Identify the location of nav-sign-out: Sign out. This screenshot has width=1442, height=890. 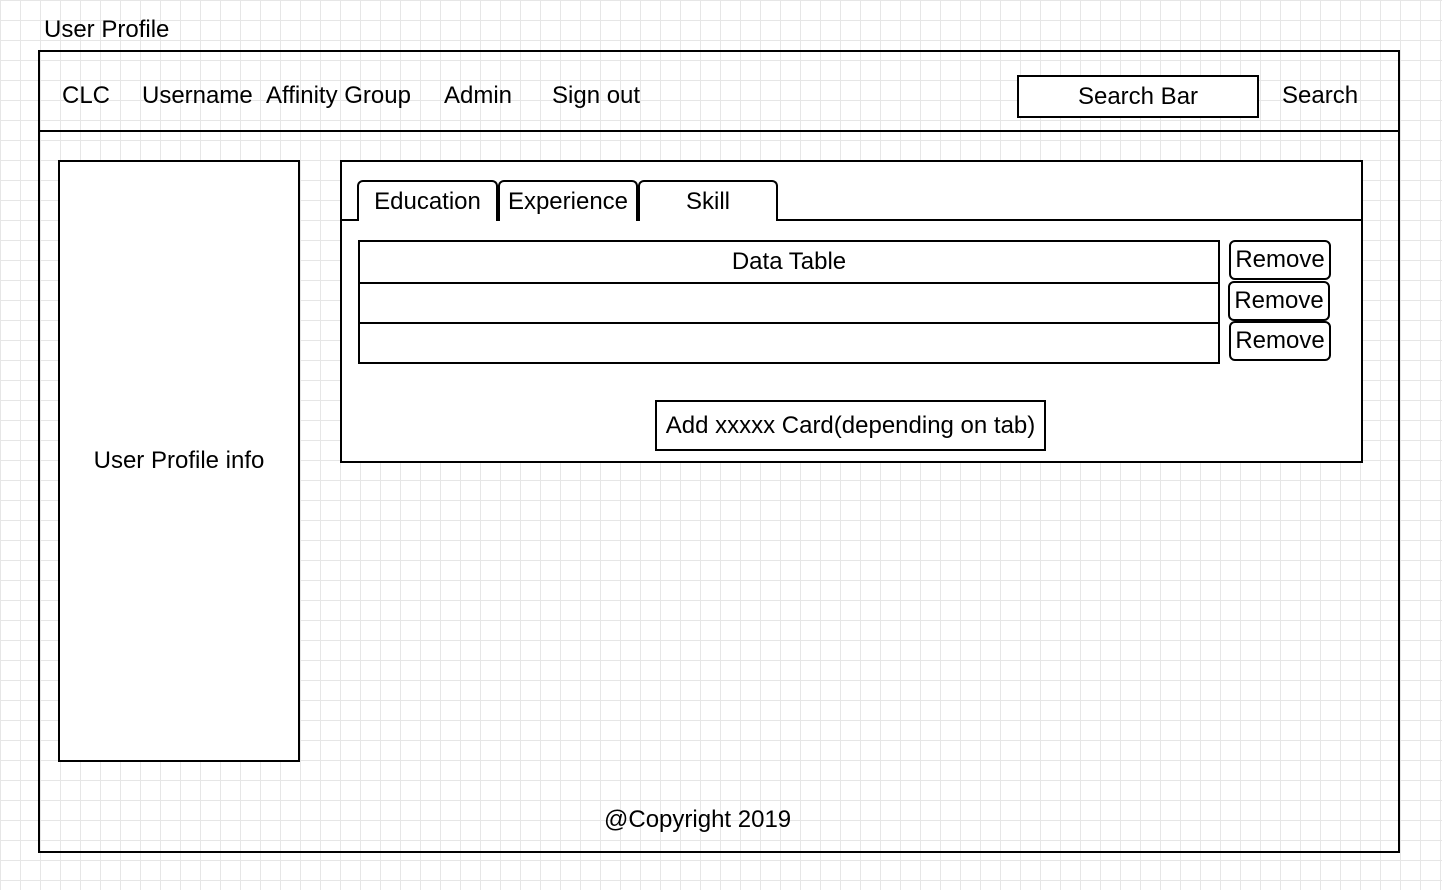
(596, 96).